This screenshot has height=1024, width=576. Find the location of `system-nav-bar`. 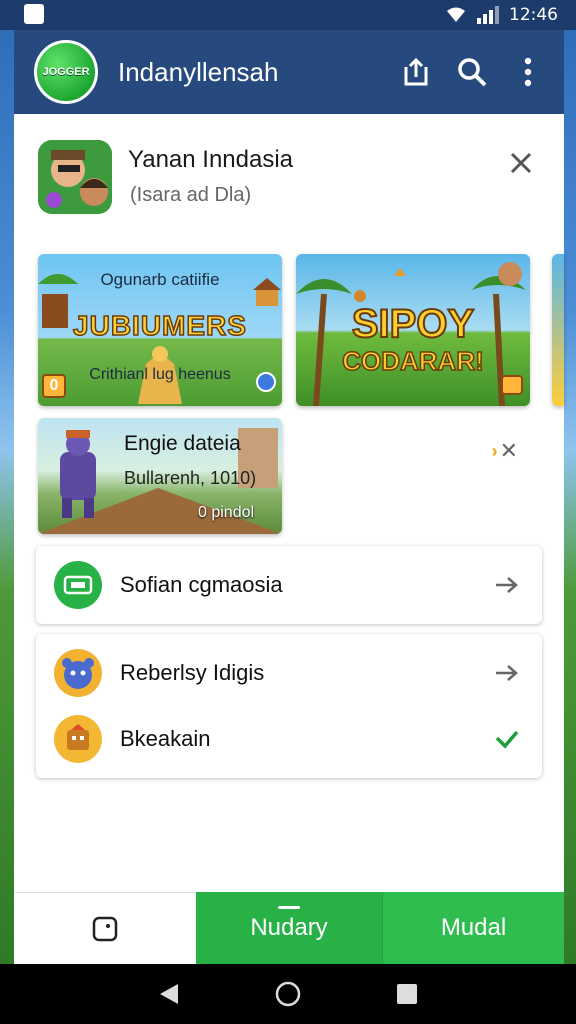

system-nav-bar is located at coordinates (288, 994).